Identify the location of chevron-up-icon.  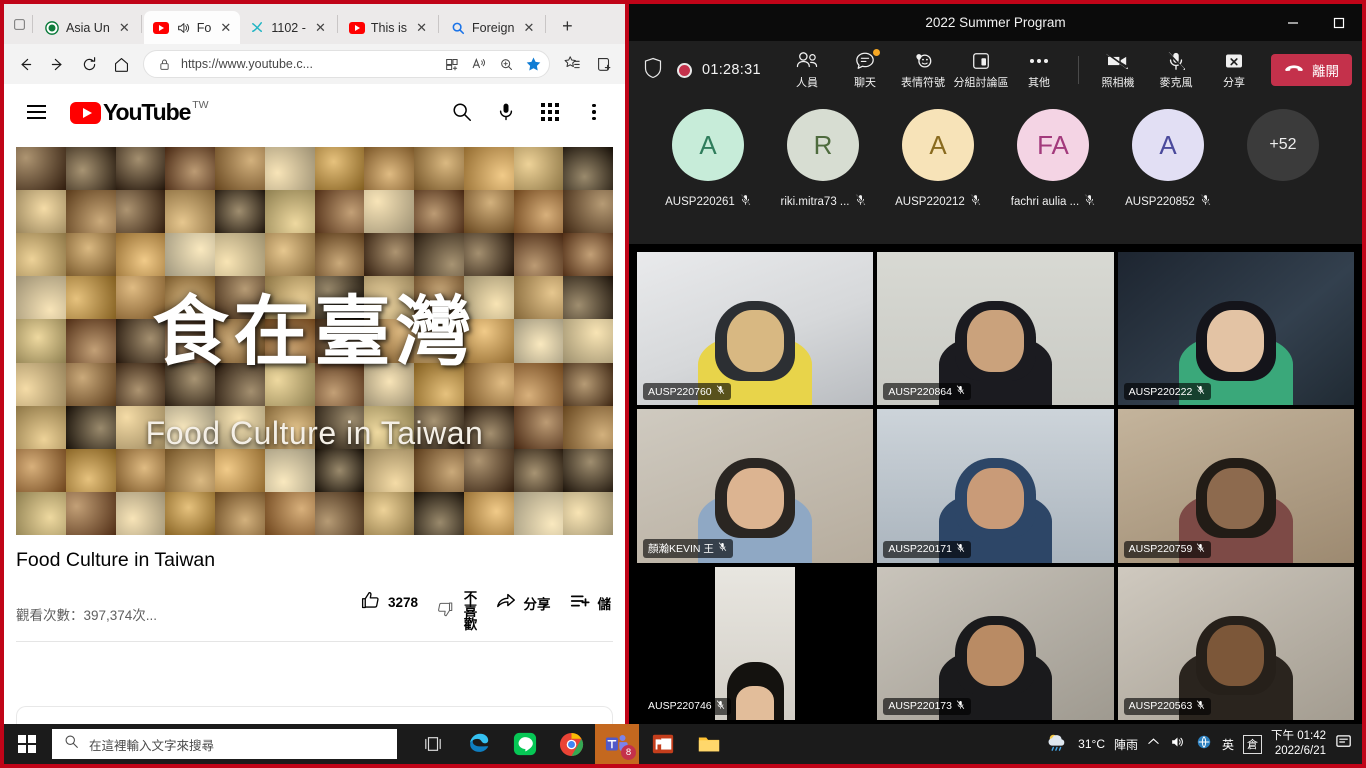
(1153, 744).